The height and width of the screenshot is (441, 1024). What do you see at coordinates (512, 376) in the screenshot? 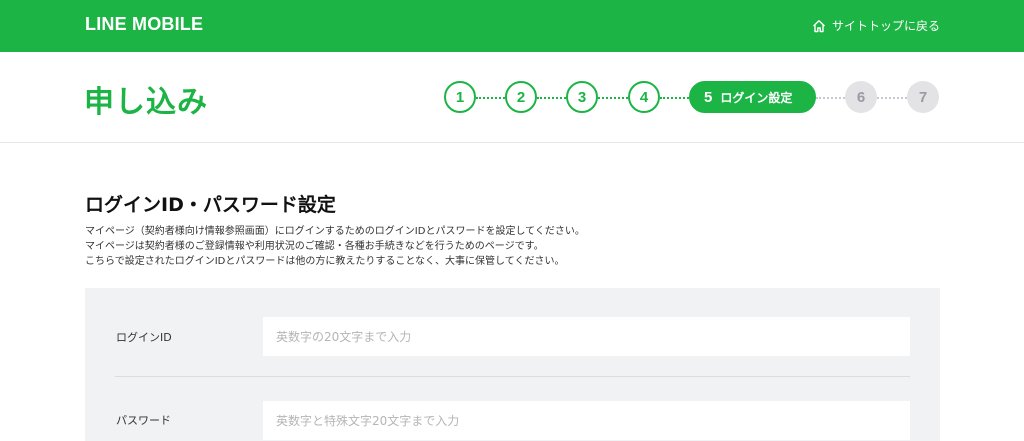
I see `form-divider` at bounding box center [512, 376].